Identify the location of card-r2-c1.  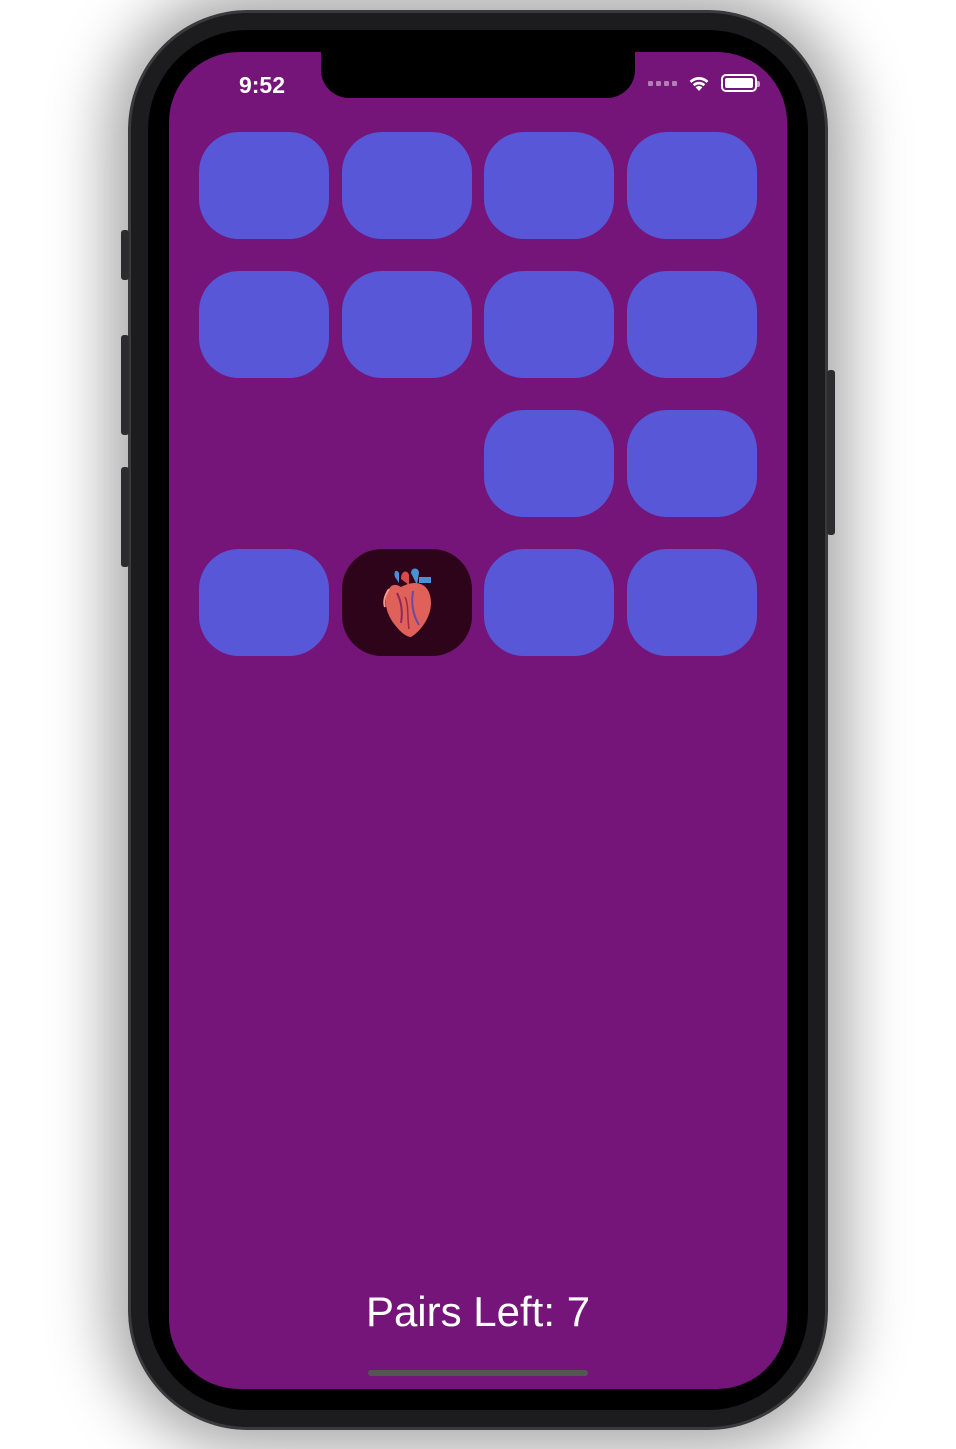
(264, 324).